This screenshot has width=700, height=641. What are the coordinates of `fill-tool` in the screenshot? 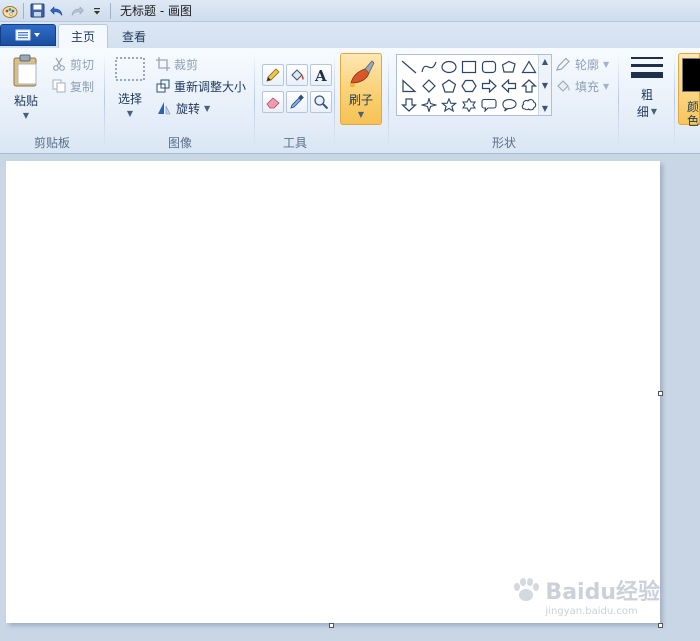 It's located at (297, 75).